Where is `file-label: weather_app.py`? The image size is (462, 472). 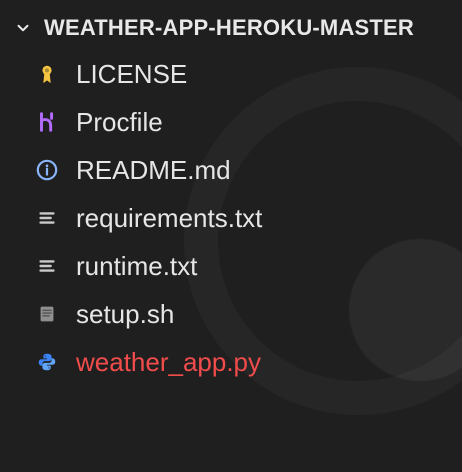 file-label: weather_app.py is located at coordinates (169, 361).